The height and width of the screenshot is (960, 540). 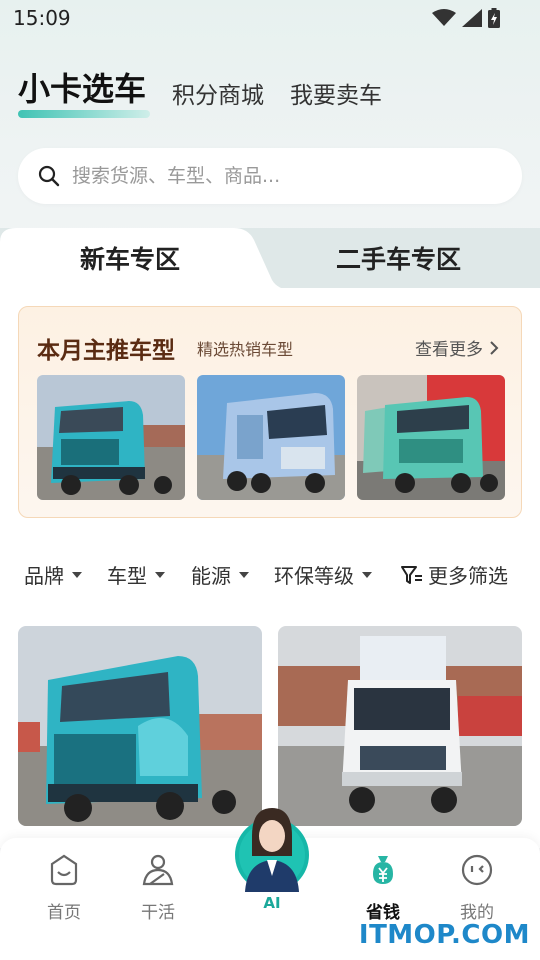 I want to click on nav-work: 干活, so click(x=158, y=887).